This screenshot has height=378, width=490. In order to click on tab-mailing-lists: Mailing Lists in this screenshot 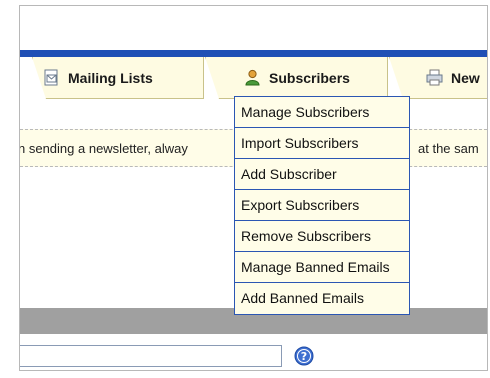, I will do `click(118, 78)`.